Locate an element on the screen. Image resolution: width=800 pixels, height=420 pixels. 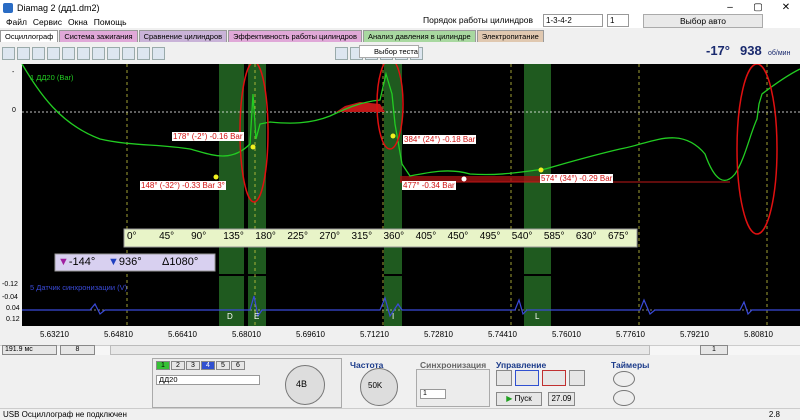
cylinder-order-select: 1-3-4-2 is located at coordinates (573, 20).